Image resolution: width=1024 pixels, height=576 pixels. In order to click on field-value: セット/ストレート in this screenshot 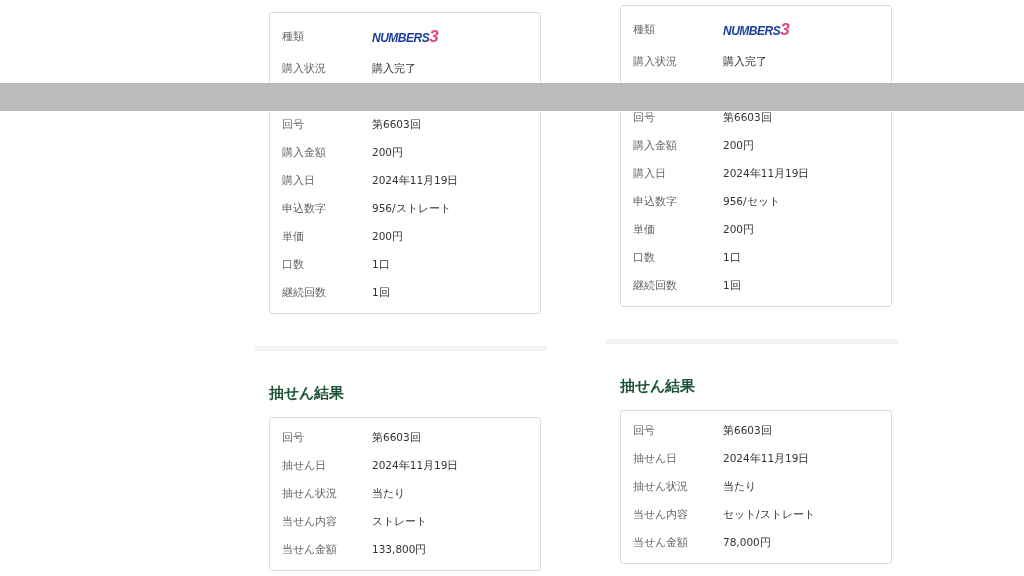, I will do `click(769, 515)`.